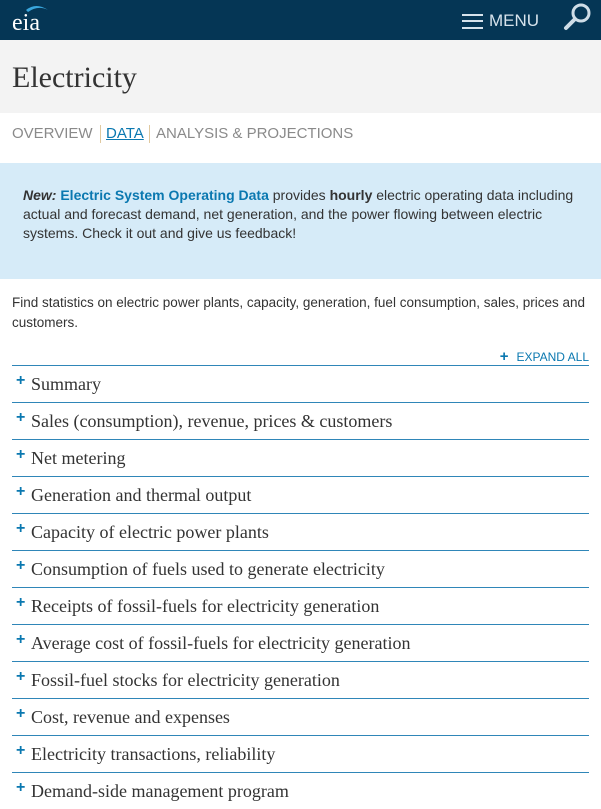 The height and width of the screenshot is (809, 601). I want to click on search-button, so click(577, 17).